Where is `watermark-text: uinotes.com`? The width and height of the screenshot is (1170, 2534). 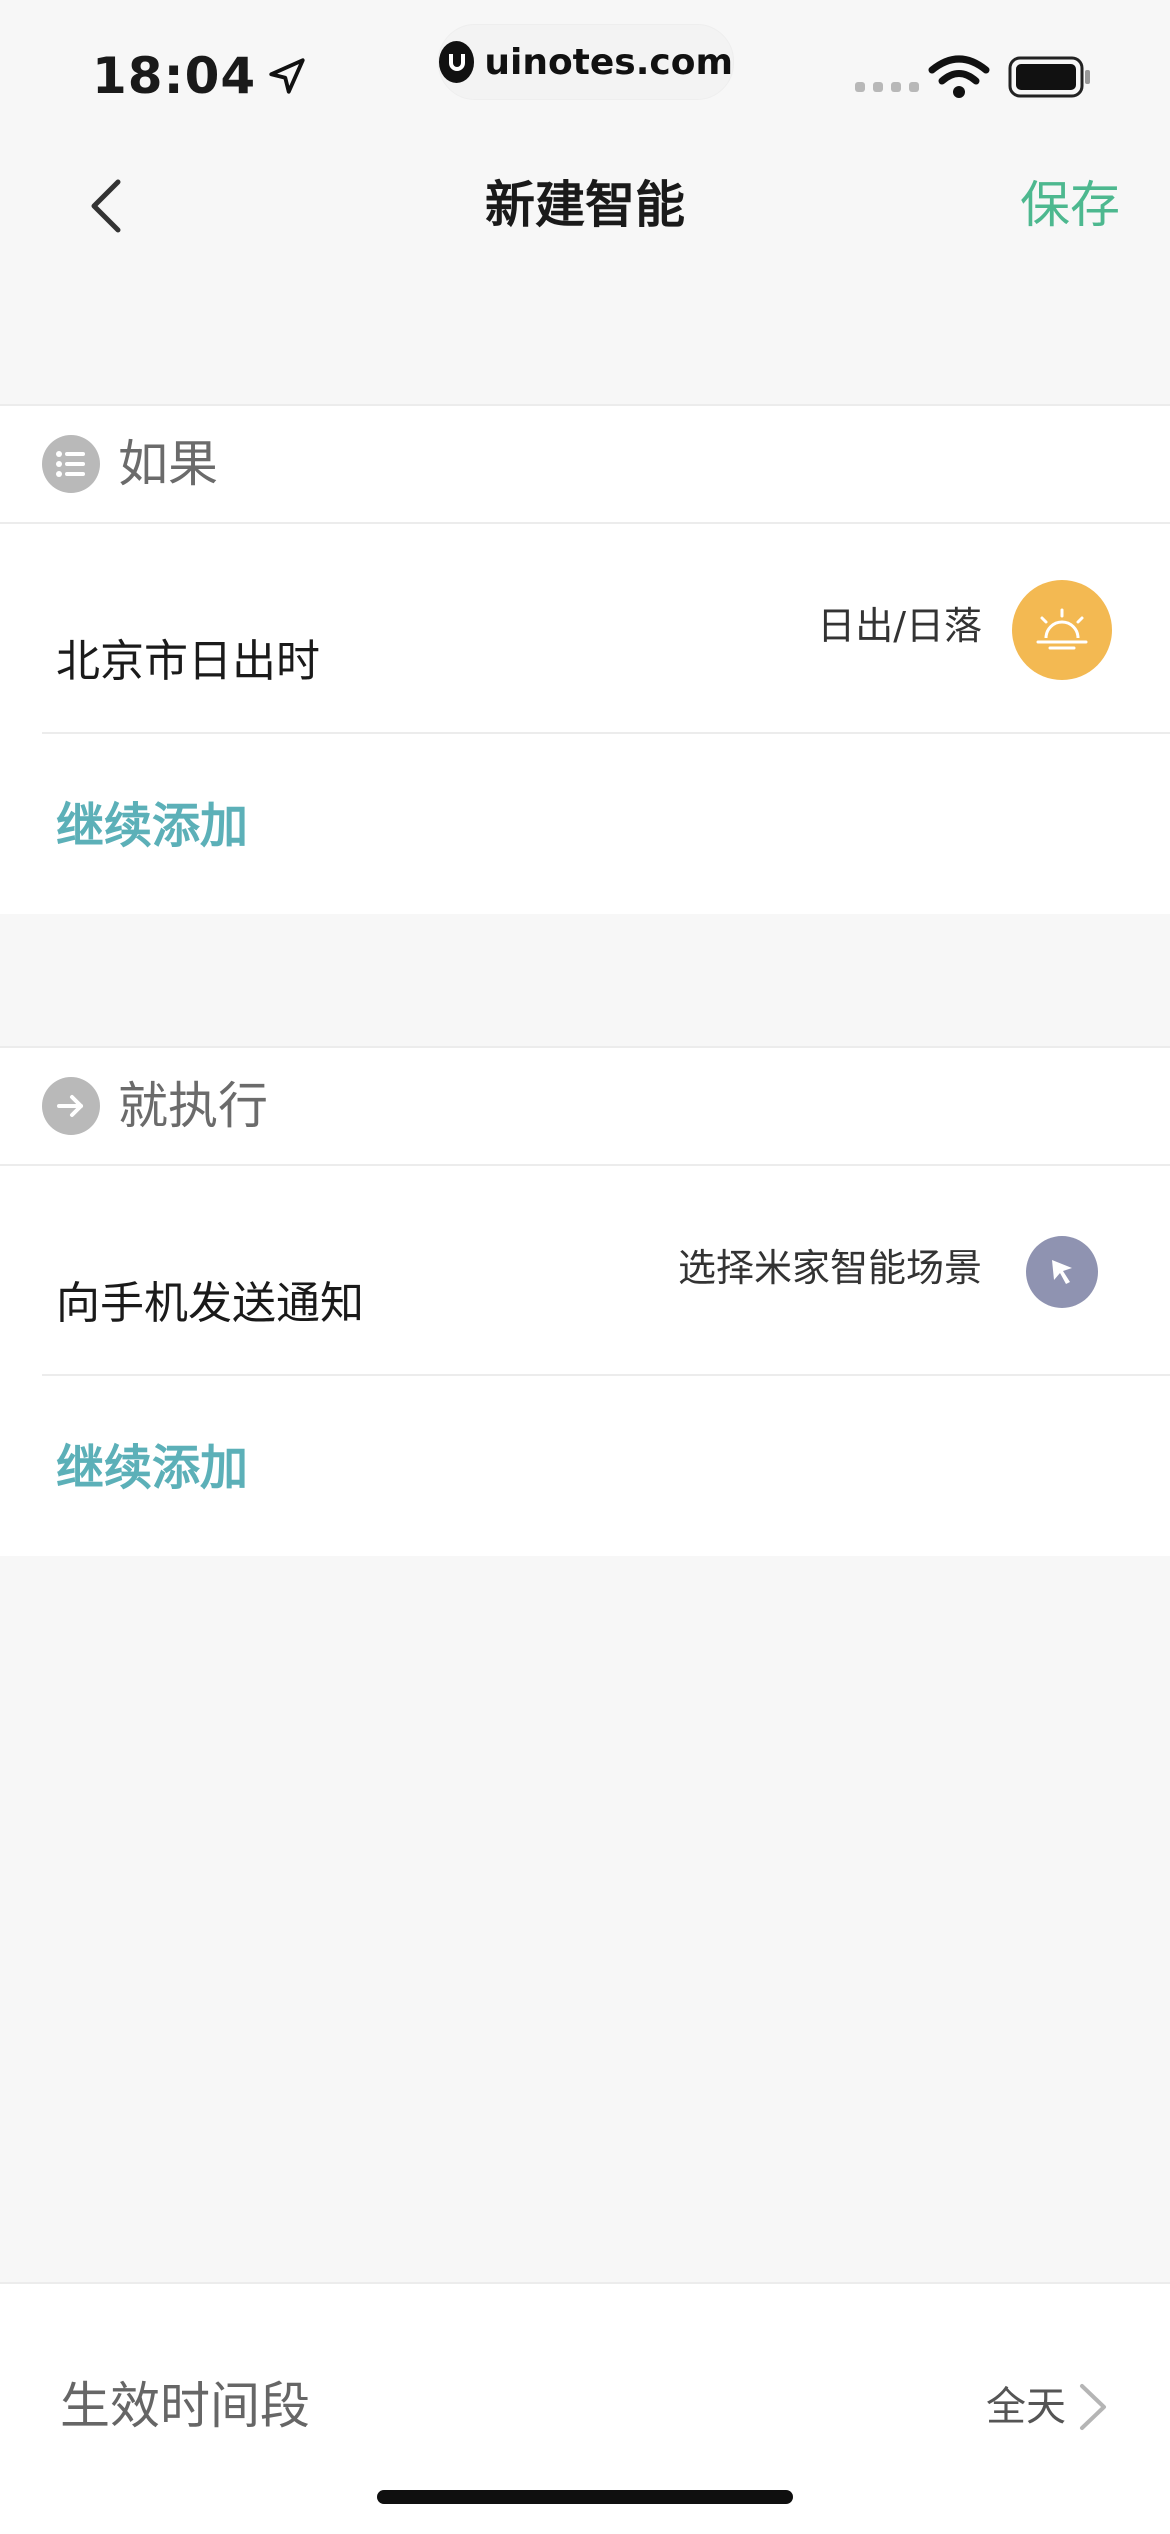 watermark-text: uinotes.com is located at coordinates (608, 62).